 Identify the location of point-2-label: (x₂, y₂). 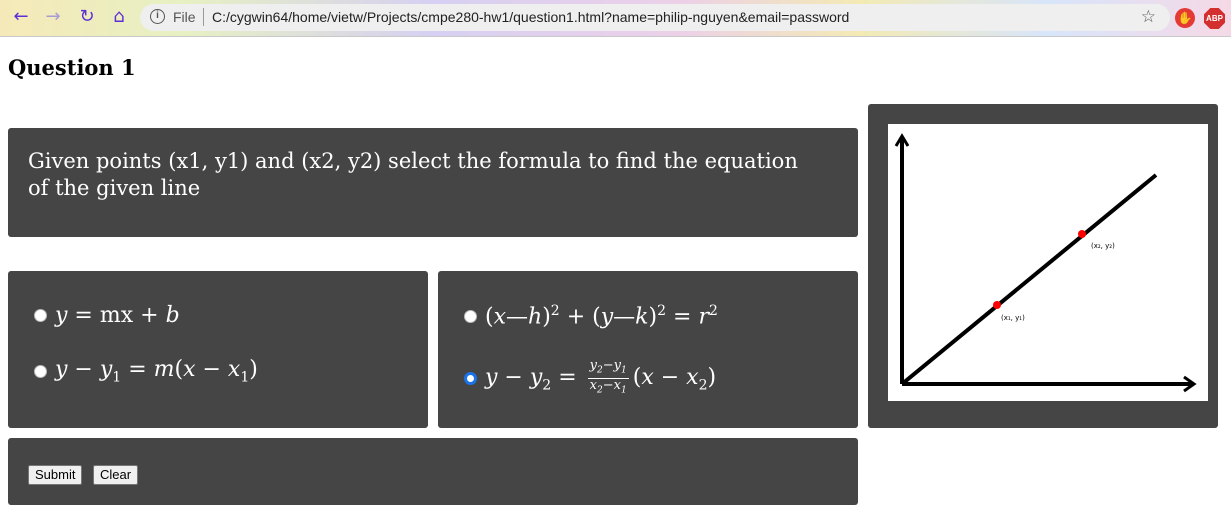
(1103, 246).